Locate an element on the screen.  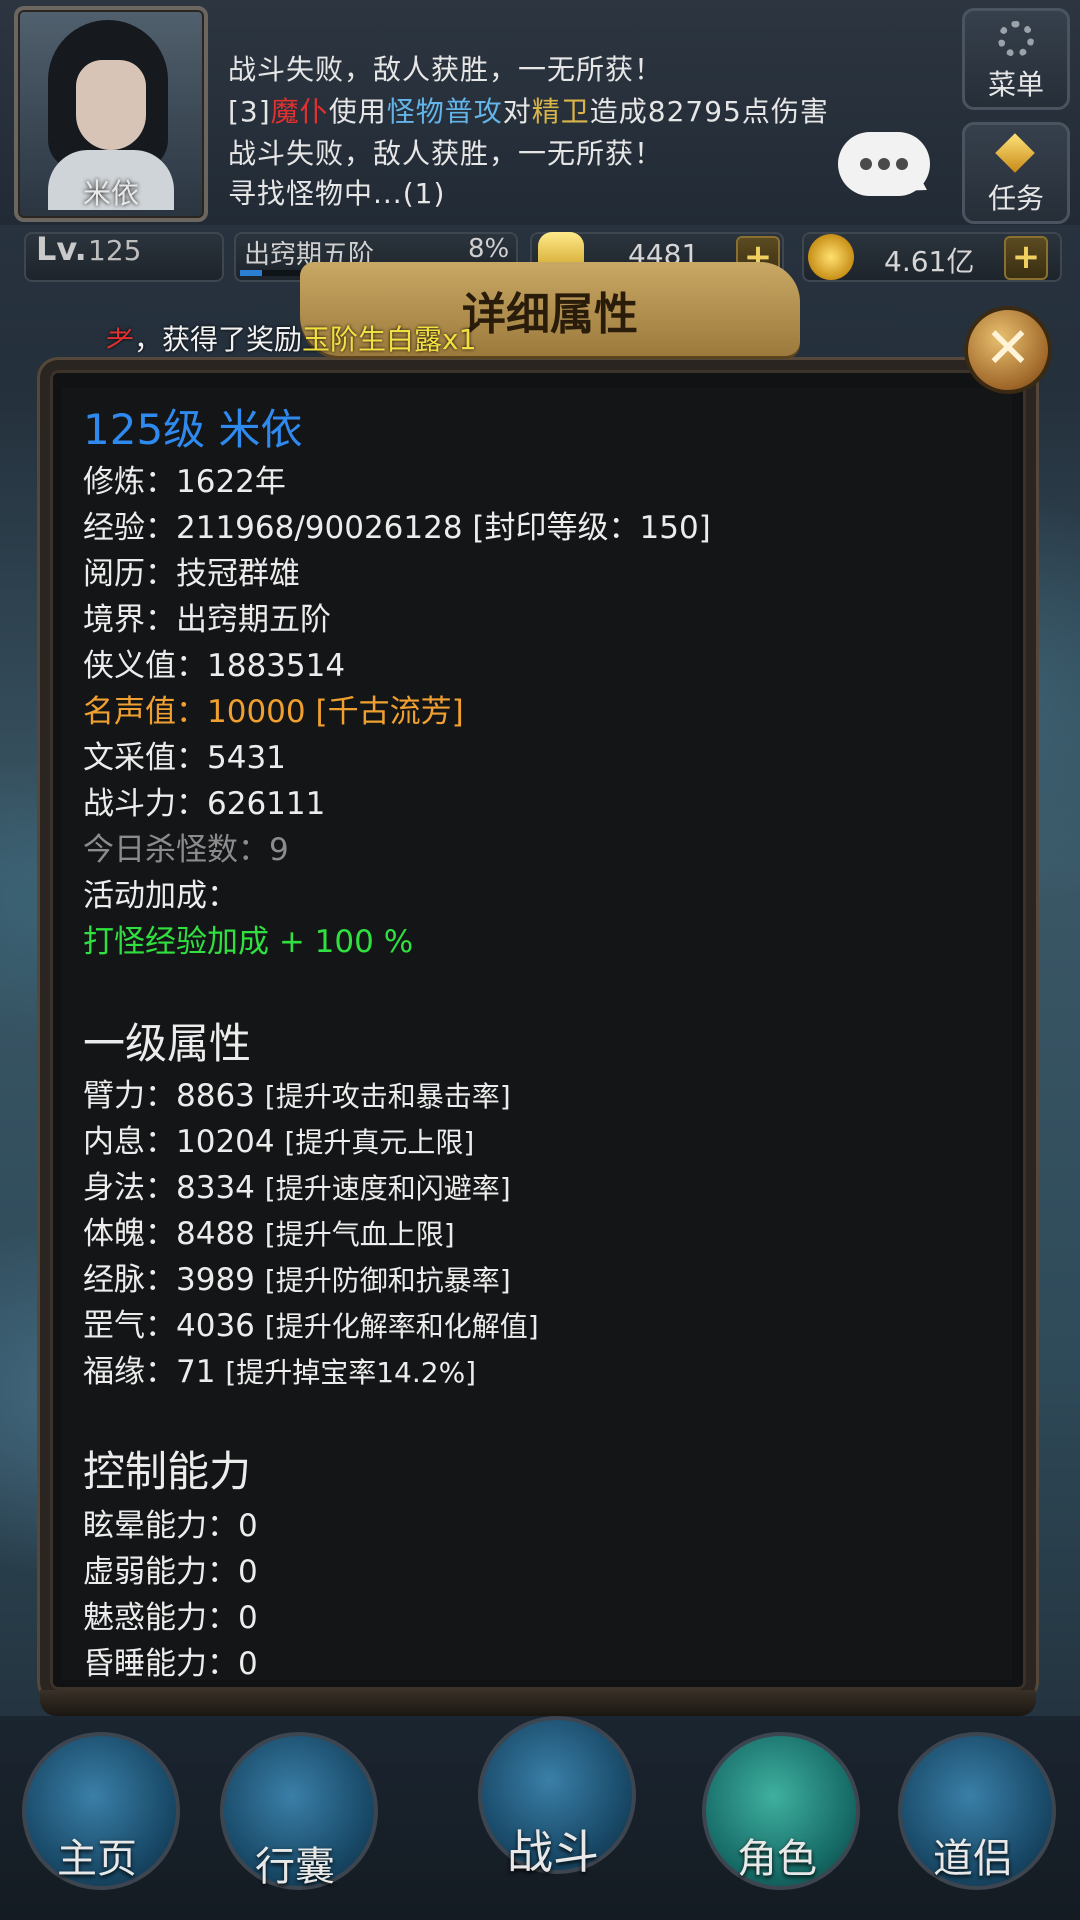
kill-count-row: 今日杀怪数：9 is located at coordinates (186, 850).